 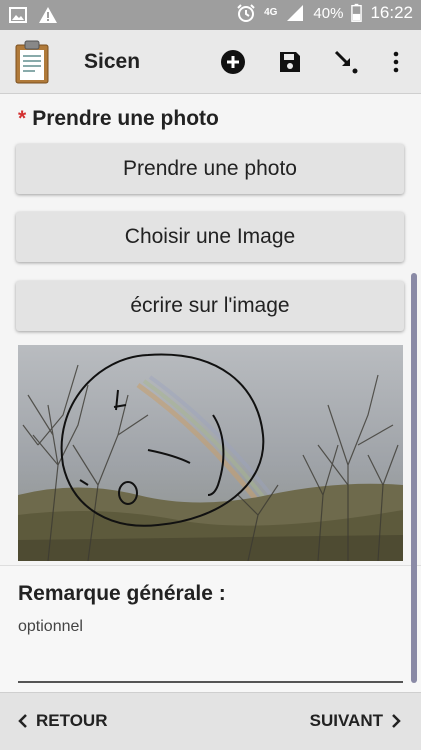 I want to click on overflow-menu-button, so click(x=396, y=62).